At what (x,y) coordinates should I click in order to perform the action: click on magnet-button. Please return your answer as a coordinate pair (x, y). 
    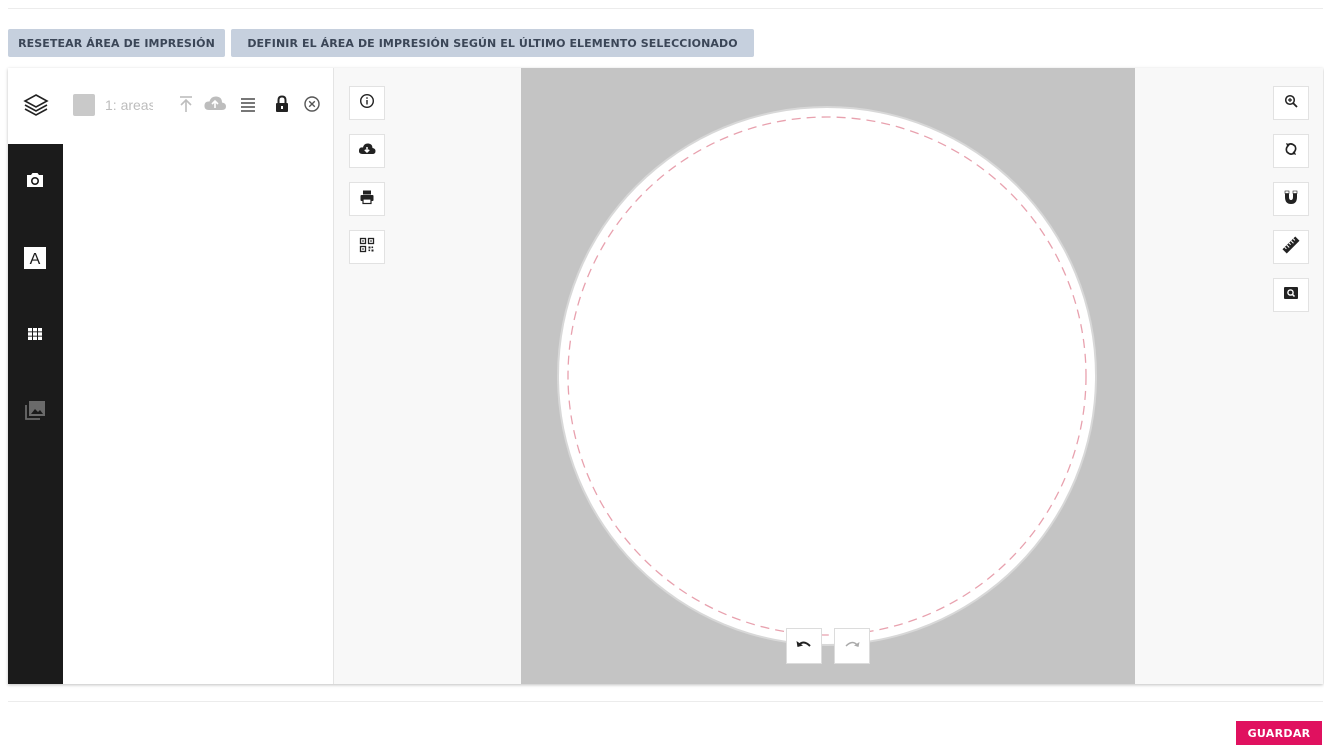
    Looking at the image, I should click on (1291, 199).